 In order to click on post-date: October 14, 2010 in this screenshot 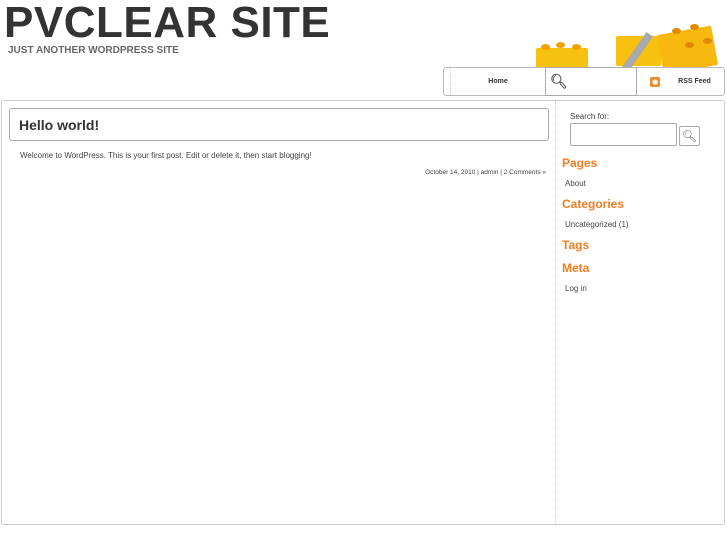, I will do `click(450, 172)`.